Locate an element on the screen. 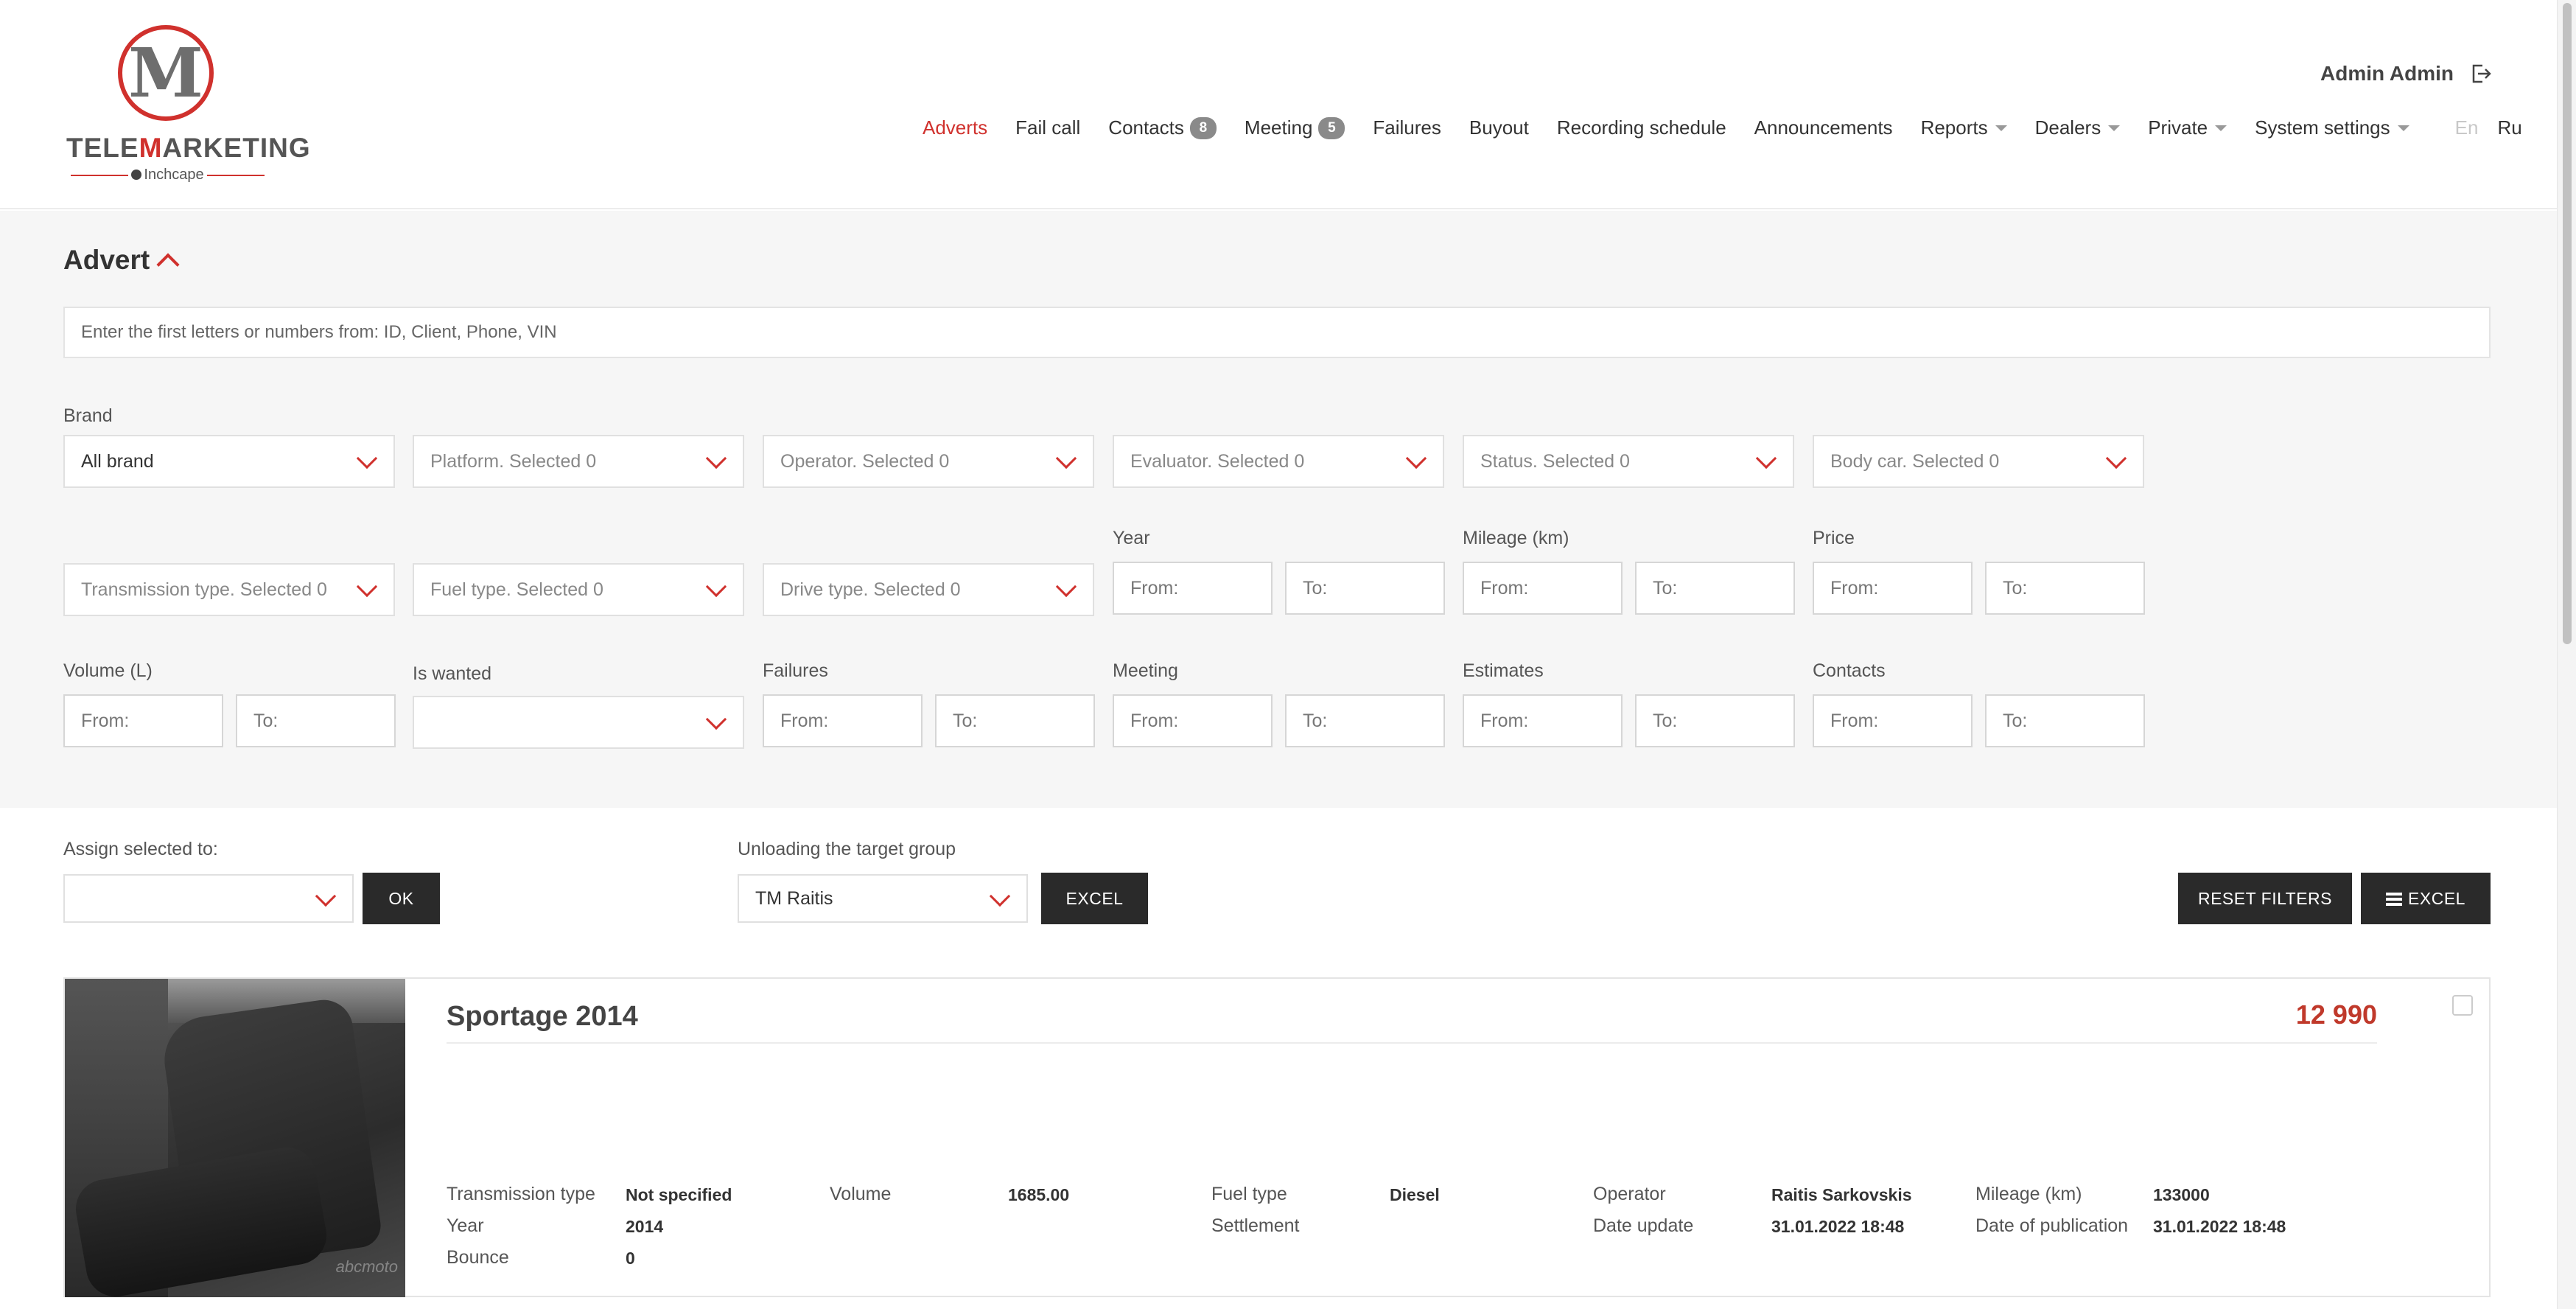  failures-to-input: To: is located at coordinates (1015, 720).